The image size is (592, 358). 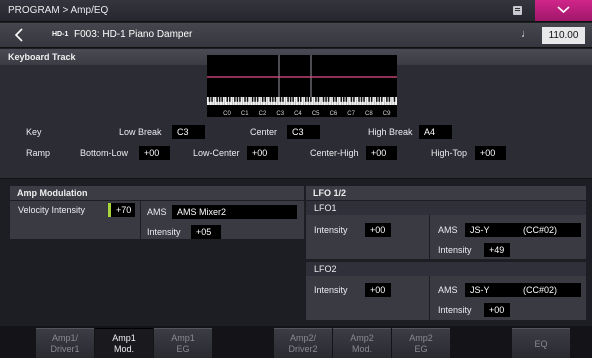 I want to click on lfo1-ams-source: JS-Y, so click(x=480, y=230).